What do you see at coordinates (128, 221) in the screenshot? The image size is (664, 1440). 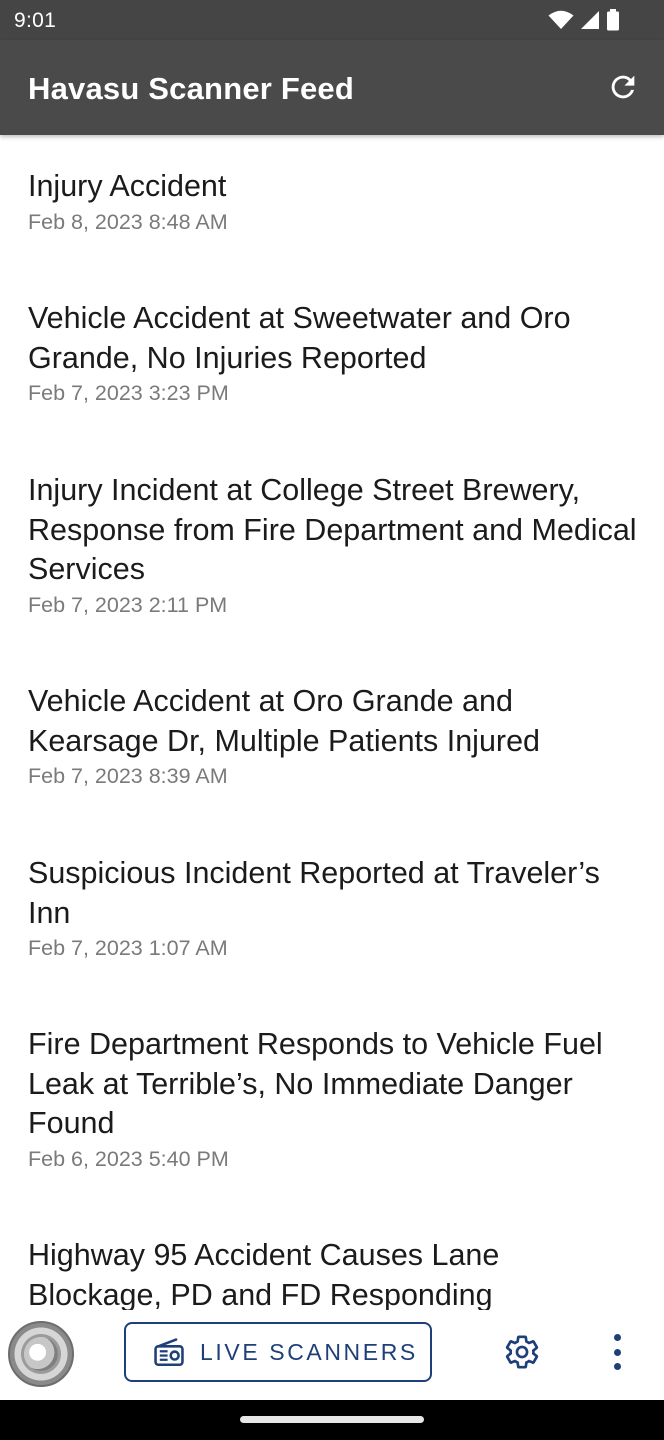 I see `feed-item-date: Feb 8, 2023 8:48 AM` at bounding box center [128, 221].